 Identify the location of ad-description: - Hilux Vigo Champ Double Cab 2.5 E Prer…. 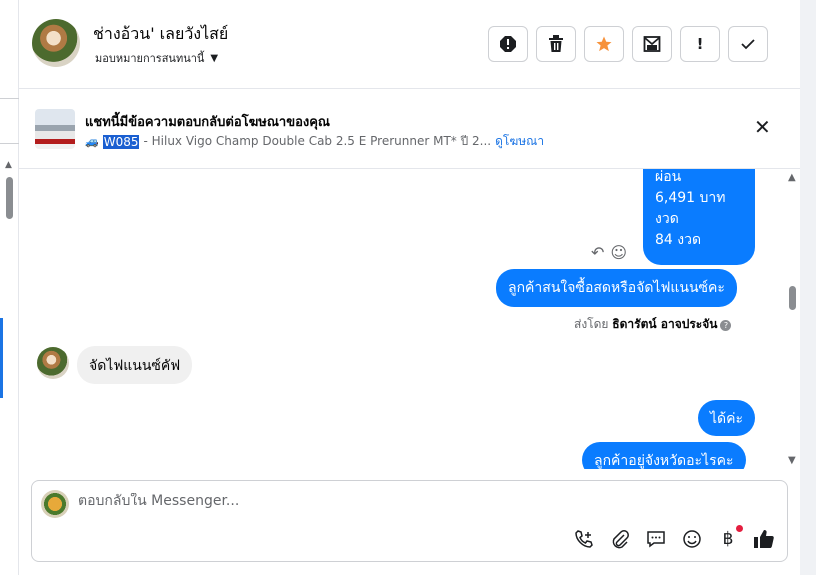
(317, 141).